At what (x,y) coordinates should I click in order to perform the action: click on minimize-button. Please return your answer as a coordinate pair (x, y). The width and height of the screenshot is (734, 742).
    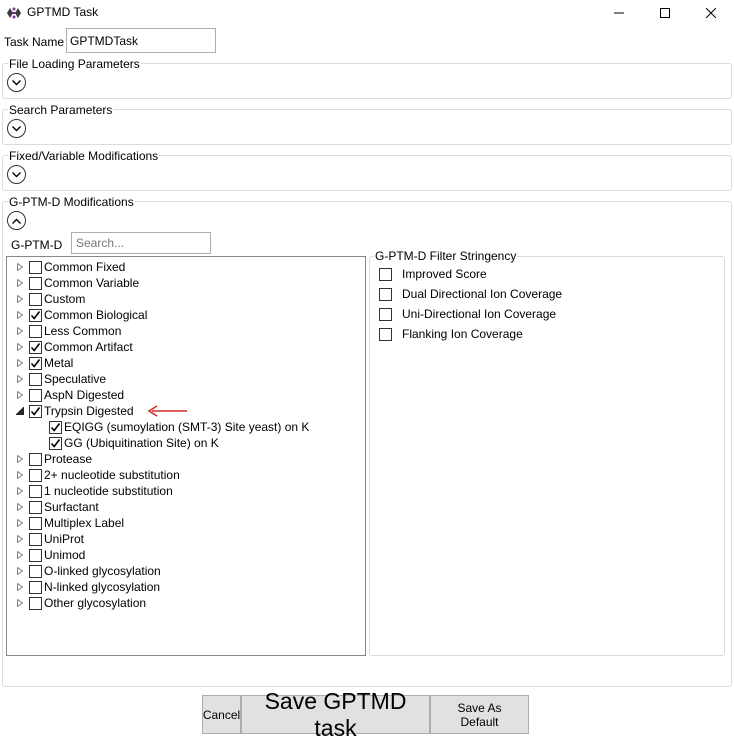
    Looking at the image, I should click on (619, 13).